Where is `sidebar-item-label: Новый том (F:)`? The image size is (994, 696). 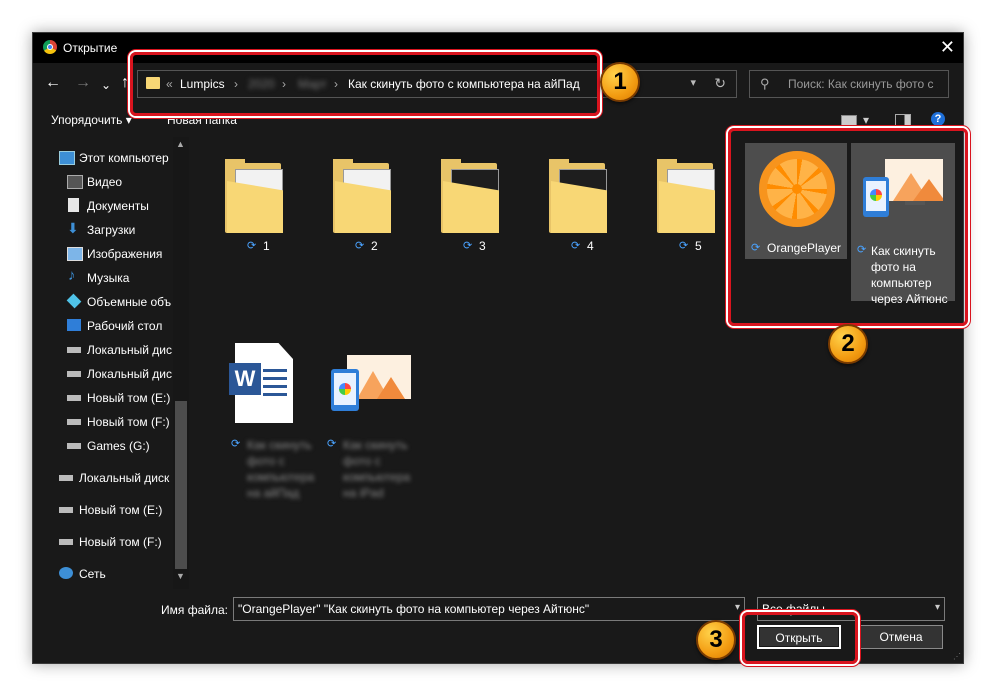
sidebar-item-label: Новый том (F:) is located at coordinates (128, 422).